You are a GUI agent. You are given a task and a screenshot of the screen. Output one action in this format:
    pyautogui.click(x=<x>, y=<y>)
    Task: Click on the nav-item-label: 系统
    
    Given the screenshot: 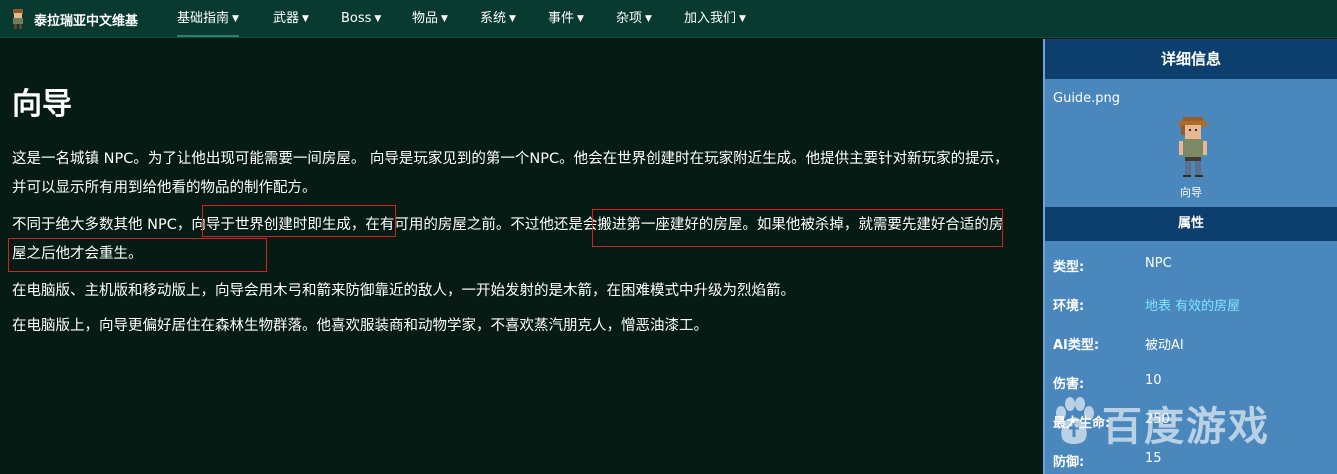 What is the action you would take?
    pyautogui.click(x=493, y=18)
    